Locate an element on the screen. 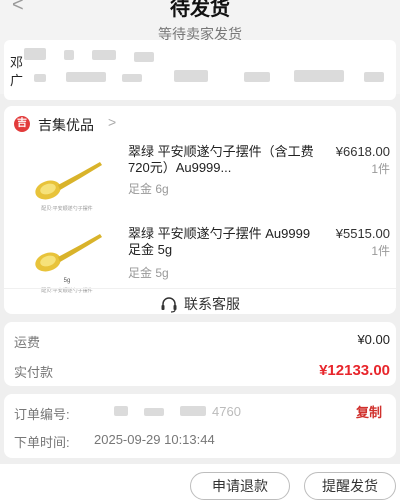 Image resolution: width=400 pixels, height=504 pixels. product-spec: 足金 5g is located at coordinates (148, 273).